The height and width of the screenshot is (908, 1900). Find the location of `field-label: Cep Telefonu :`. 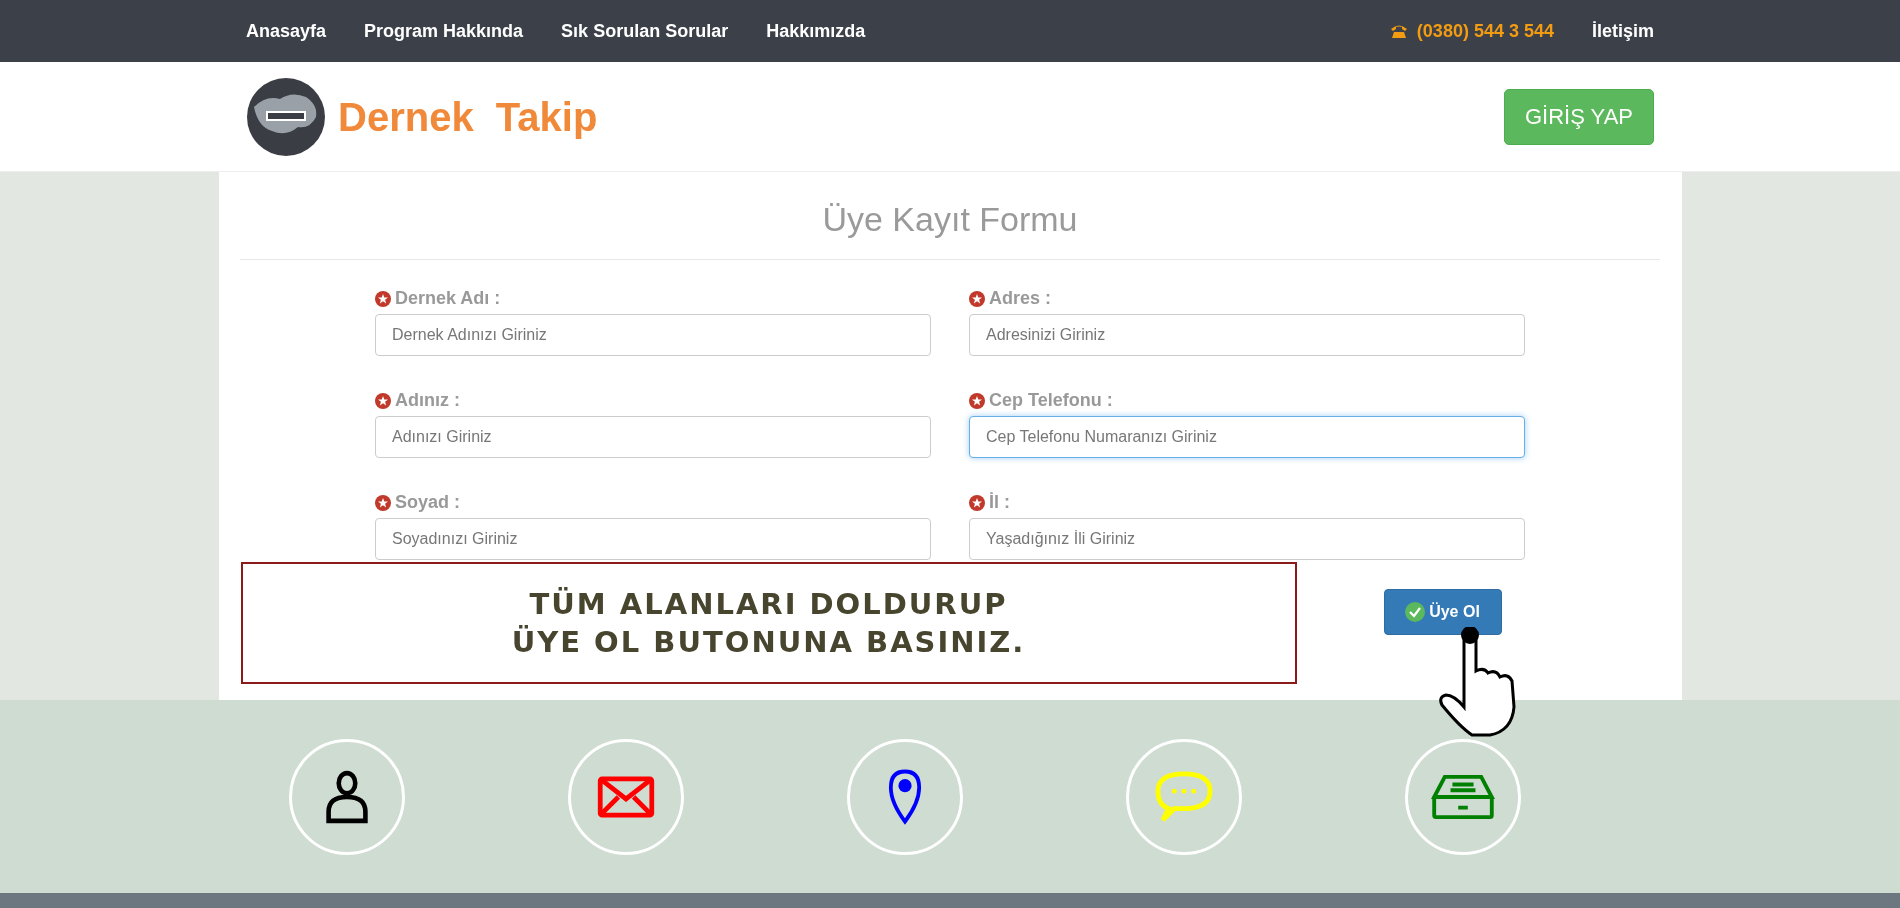

field-label: Cep Telefonu : is located at coordinates (1051, 400).